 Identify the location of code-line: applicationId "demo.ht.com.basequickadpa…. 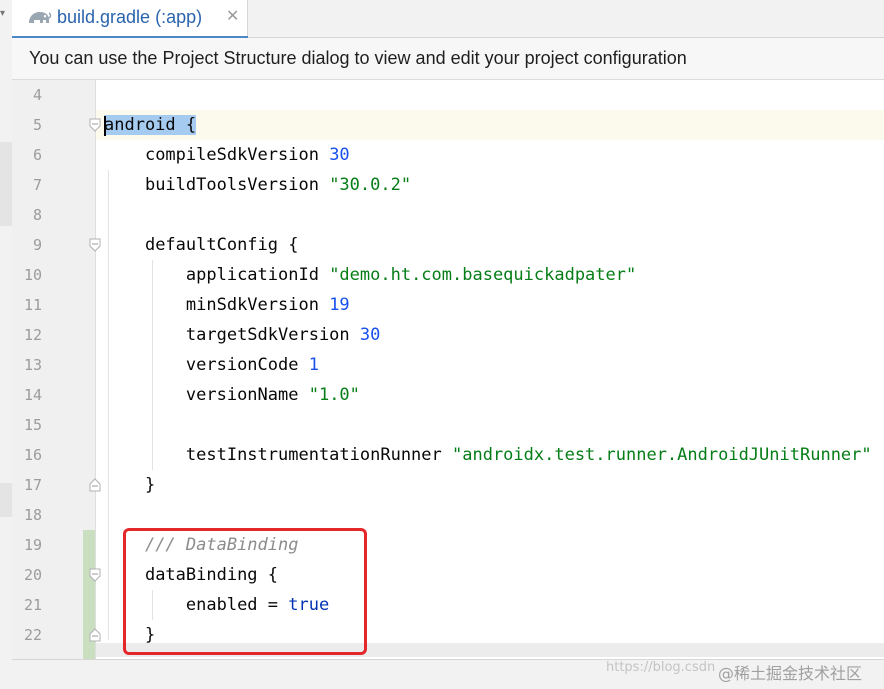
(370, 275).